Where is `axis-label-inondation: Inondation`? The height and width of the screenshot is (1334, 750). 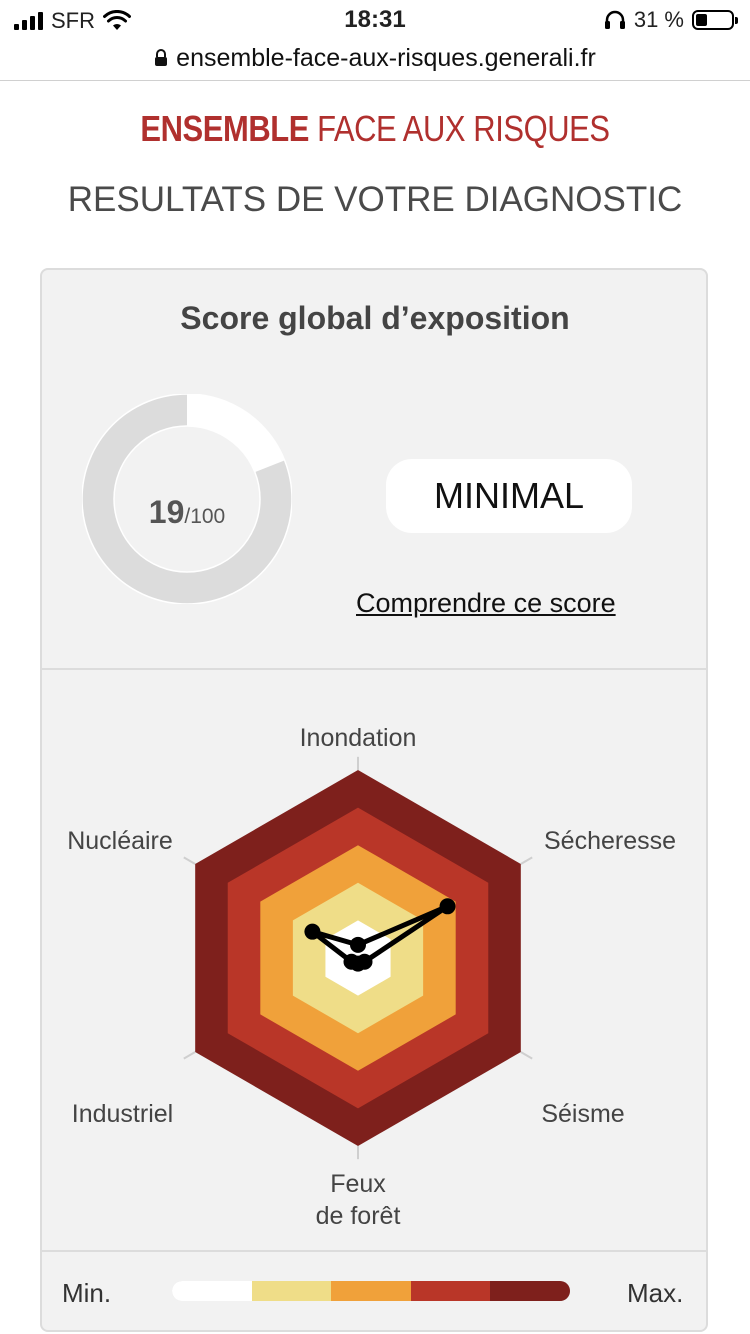 axis-label-inondation: Inondation is located at coordinates (358, 738).